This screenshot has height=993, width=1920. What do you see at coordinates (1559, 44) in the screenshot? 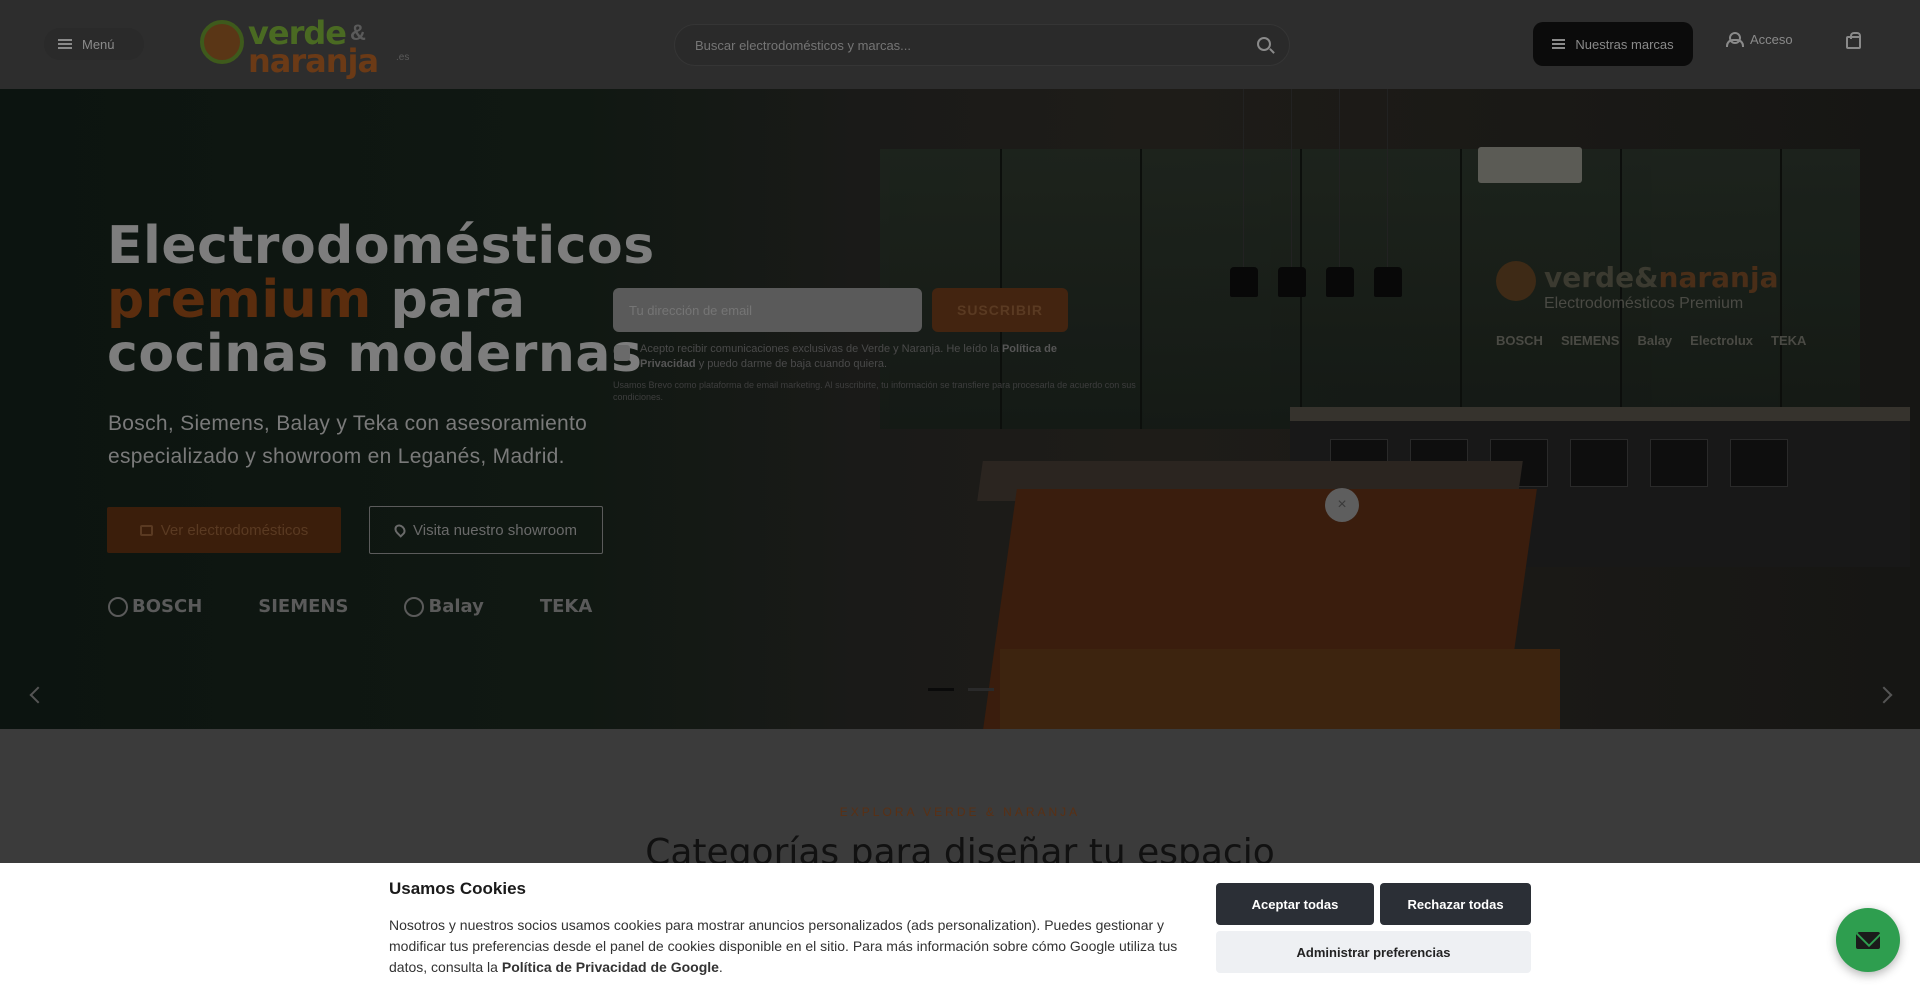
I see `list-icon` at bounding box center [1559, 44].